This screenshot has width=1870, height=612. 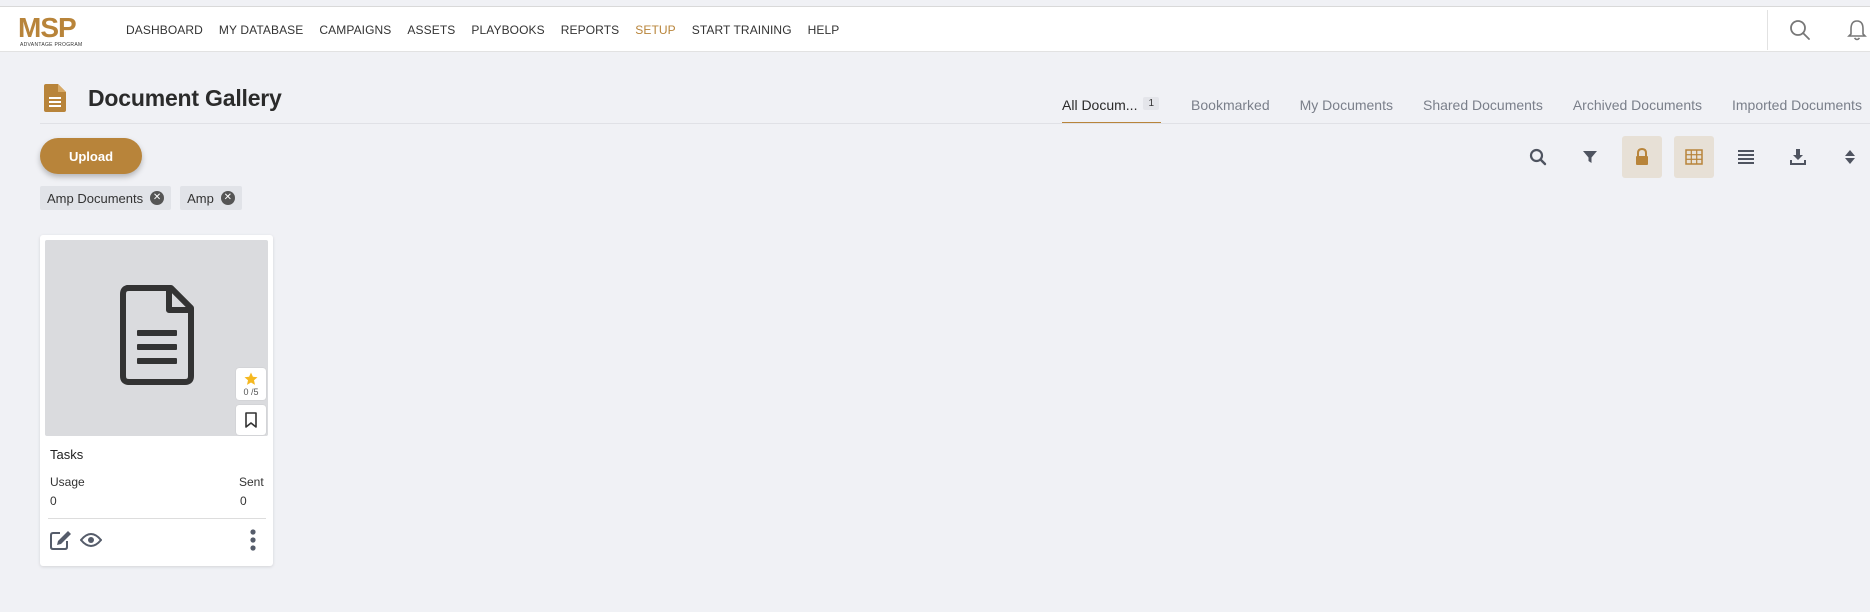 I want to click on sent-label: Sent, so click(x=251, y=482).